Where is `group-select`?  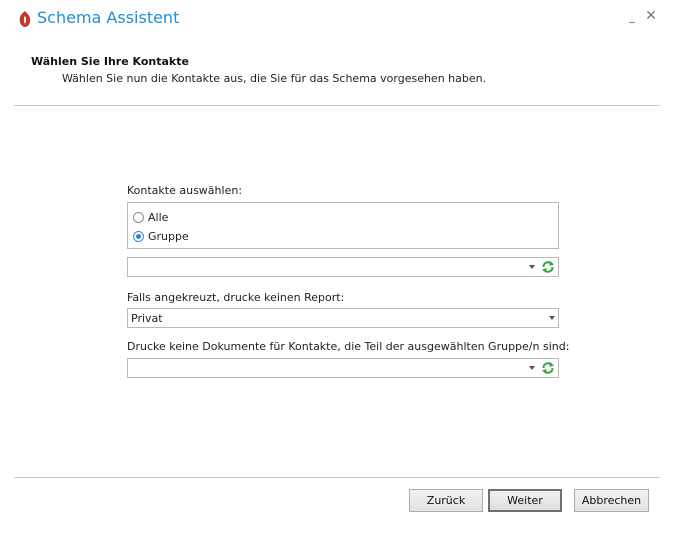 group-select is located at coordinates (343, 267).